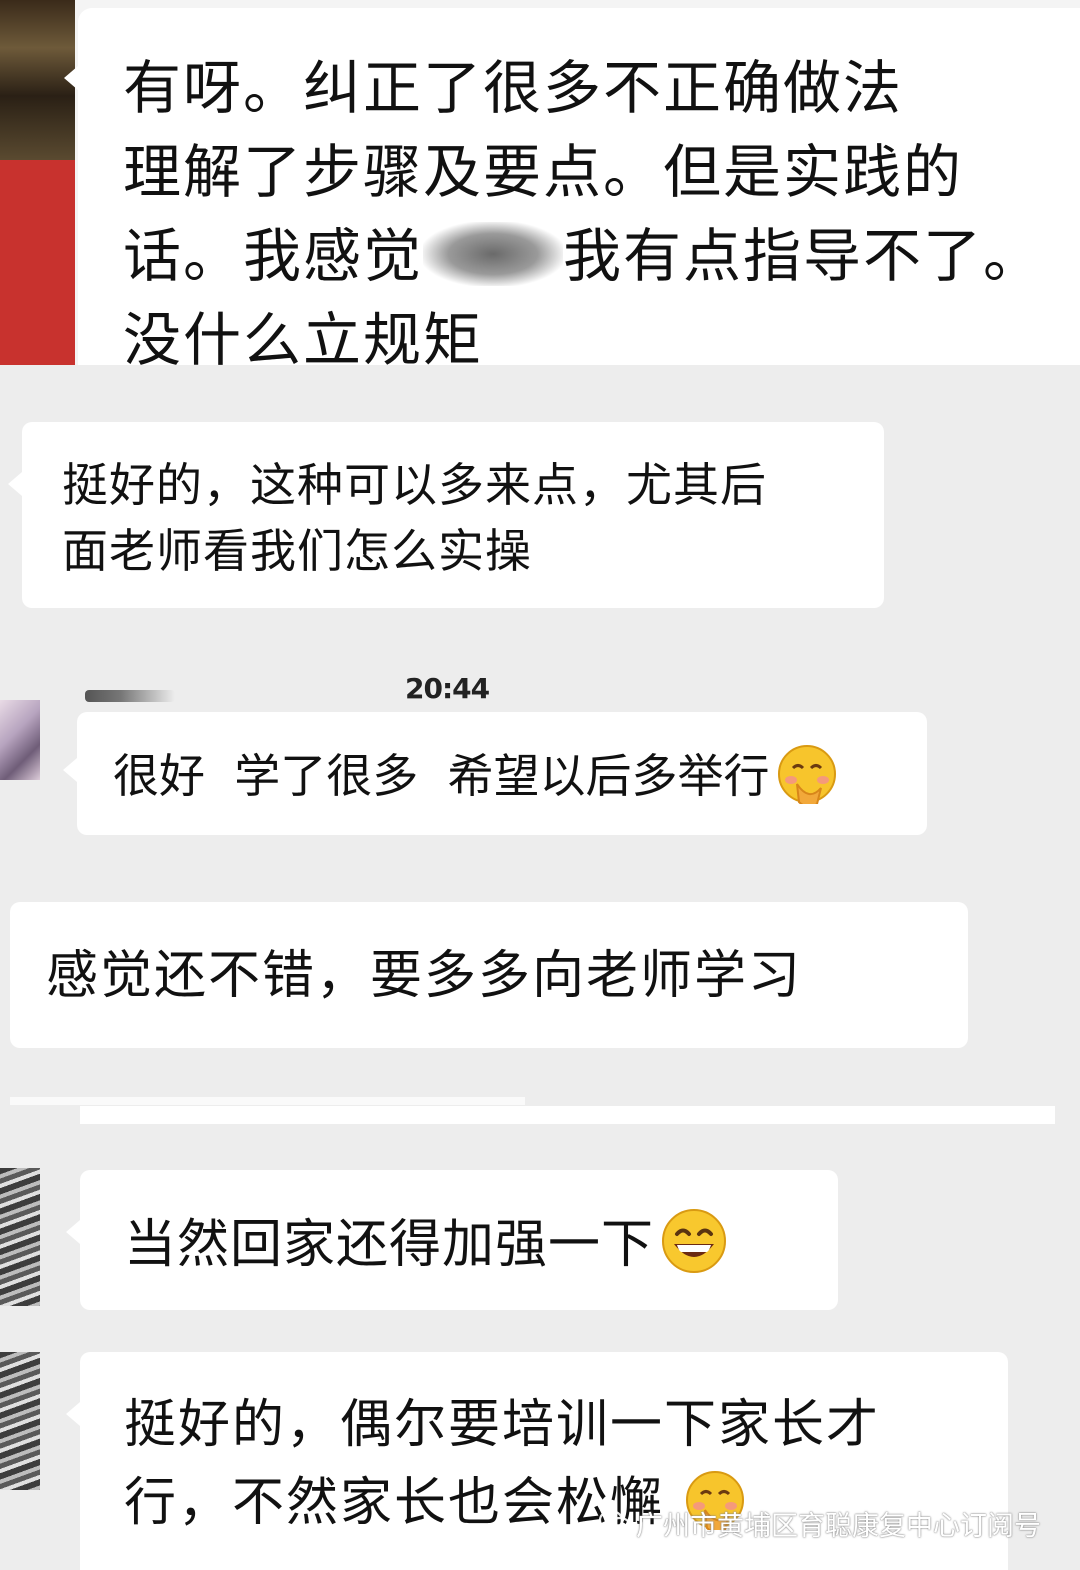 This screenshot has height=1570, width=1080. What do you see at coordinates (615, 1522) in the screenshot?
I see `wechat-icon` at bounding box center [615, 1522].